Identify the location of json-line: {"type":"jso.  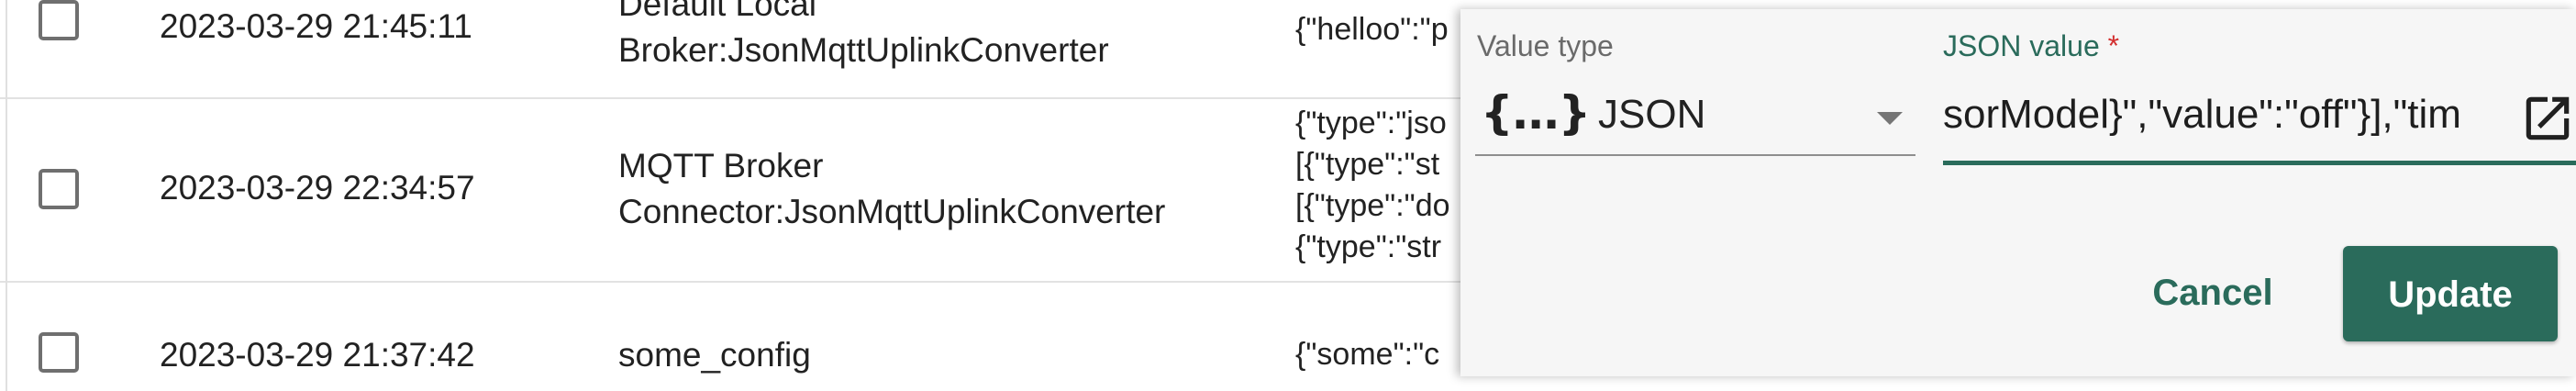
(1371, 123).